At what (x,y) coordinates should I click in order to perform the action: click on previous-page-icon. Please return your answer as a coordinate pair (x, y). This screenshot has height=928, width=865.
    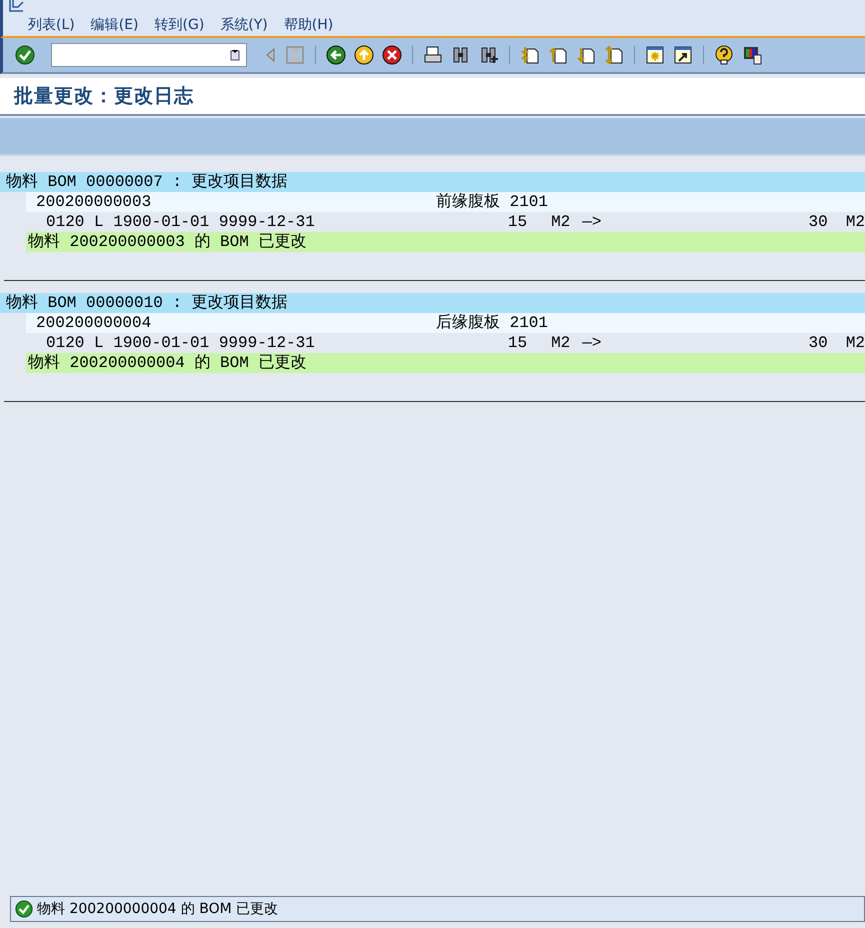
    Looking at the image, I should click on (558, 55).